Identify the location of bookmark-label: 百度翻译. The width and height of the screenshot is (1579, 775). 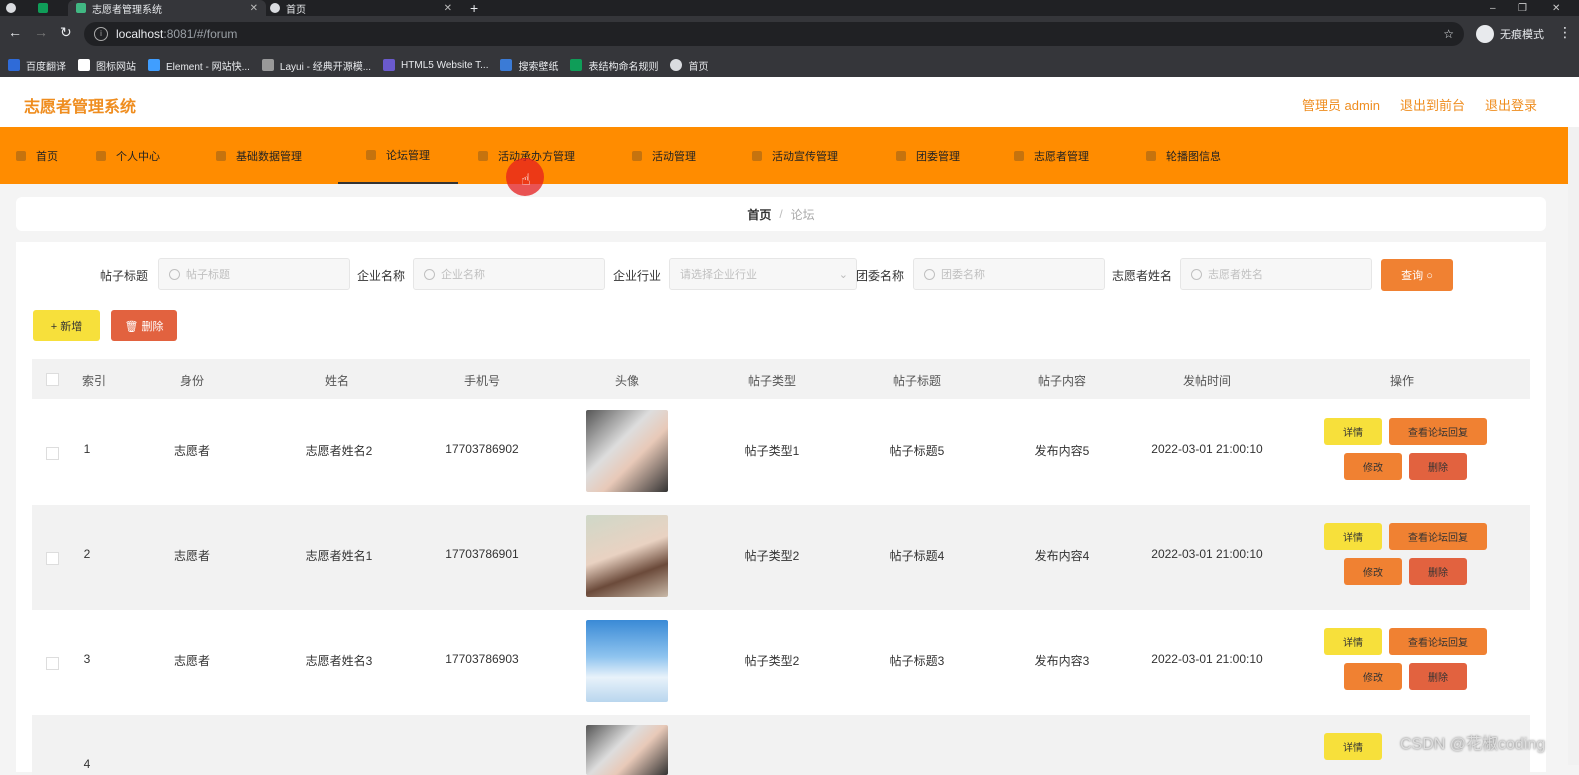
(46, 67).